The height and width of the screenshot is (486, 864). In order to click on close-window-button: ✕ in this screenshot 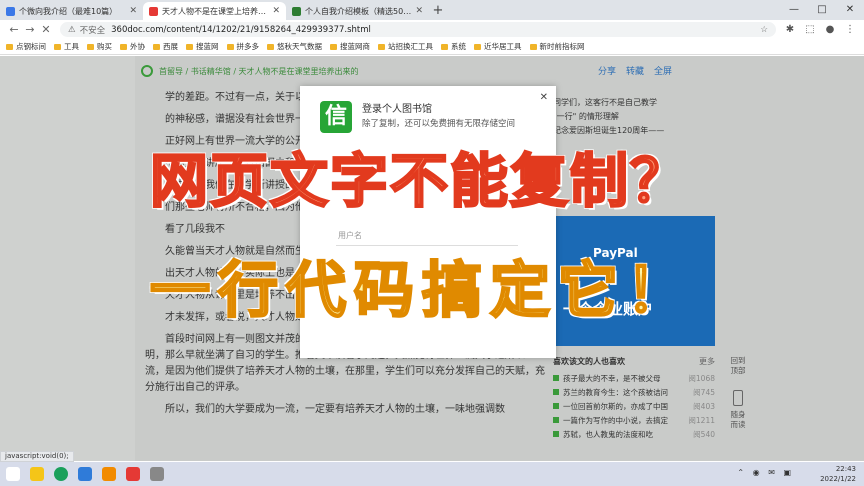, I will do `click(850, 10)`.